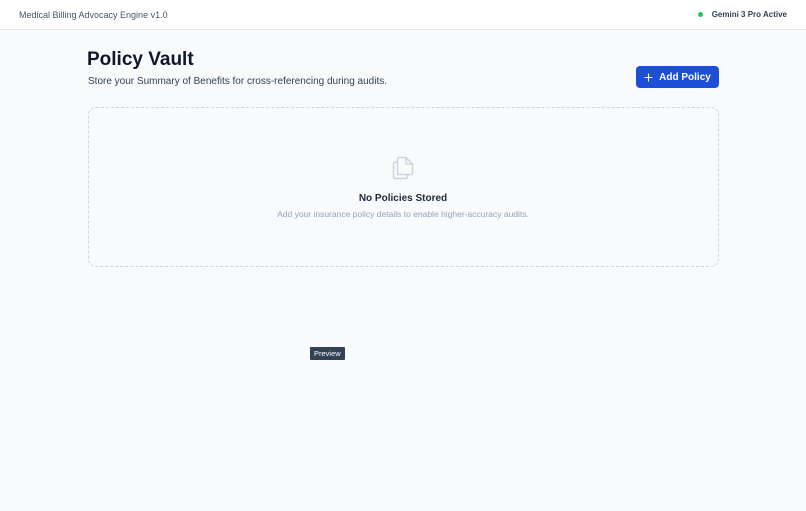 The height and width of the screenshot is (511, 806). I want to click on add-policy-button: Add Policy, so click(677, 77).